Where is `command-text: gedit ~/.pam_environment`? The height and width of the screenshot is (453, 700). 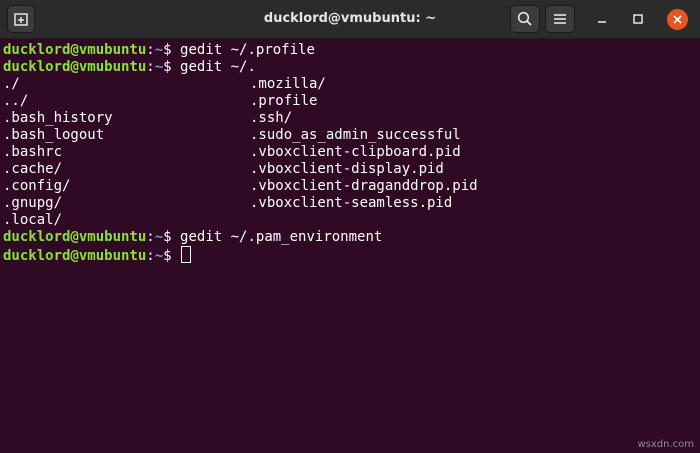
command-text: gedit ~/.pam_environment is located at coordinates (281, 237).